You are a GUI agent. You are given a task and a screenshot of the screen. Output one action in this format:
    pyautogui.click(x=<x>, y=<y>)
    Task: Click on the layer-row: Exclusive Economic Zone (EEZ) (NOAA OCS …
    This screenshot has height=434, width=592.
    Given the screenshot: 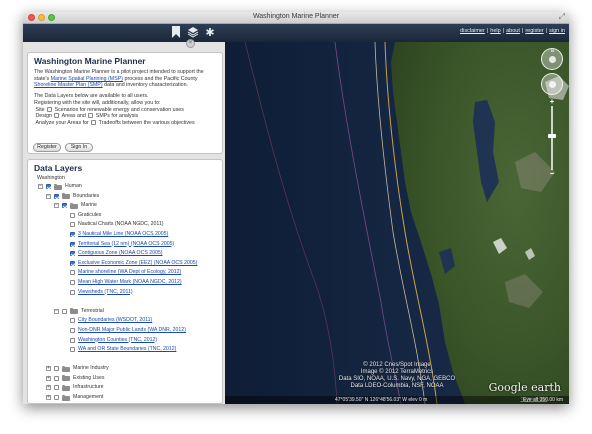 What is the action you would take?
    pyautogui.click(x=125, y=264)
    